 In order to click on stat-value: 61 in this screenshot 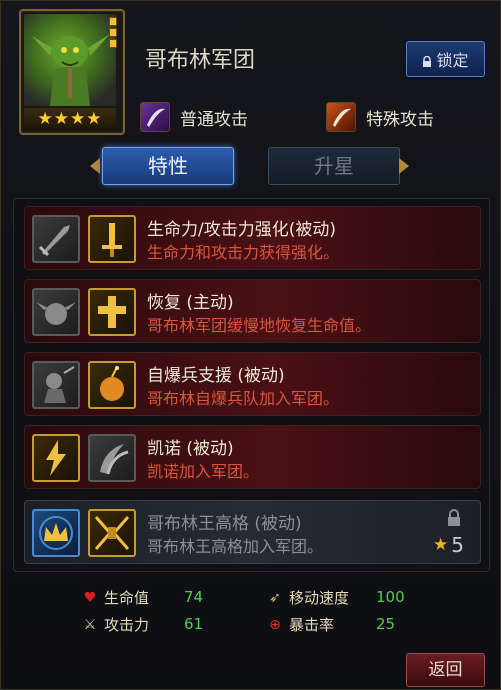, I will do `click(194, 624)`.